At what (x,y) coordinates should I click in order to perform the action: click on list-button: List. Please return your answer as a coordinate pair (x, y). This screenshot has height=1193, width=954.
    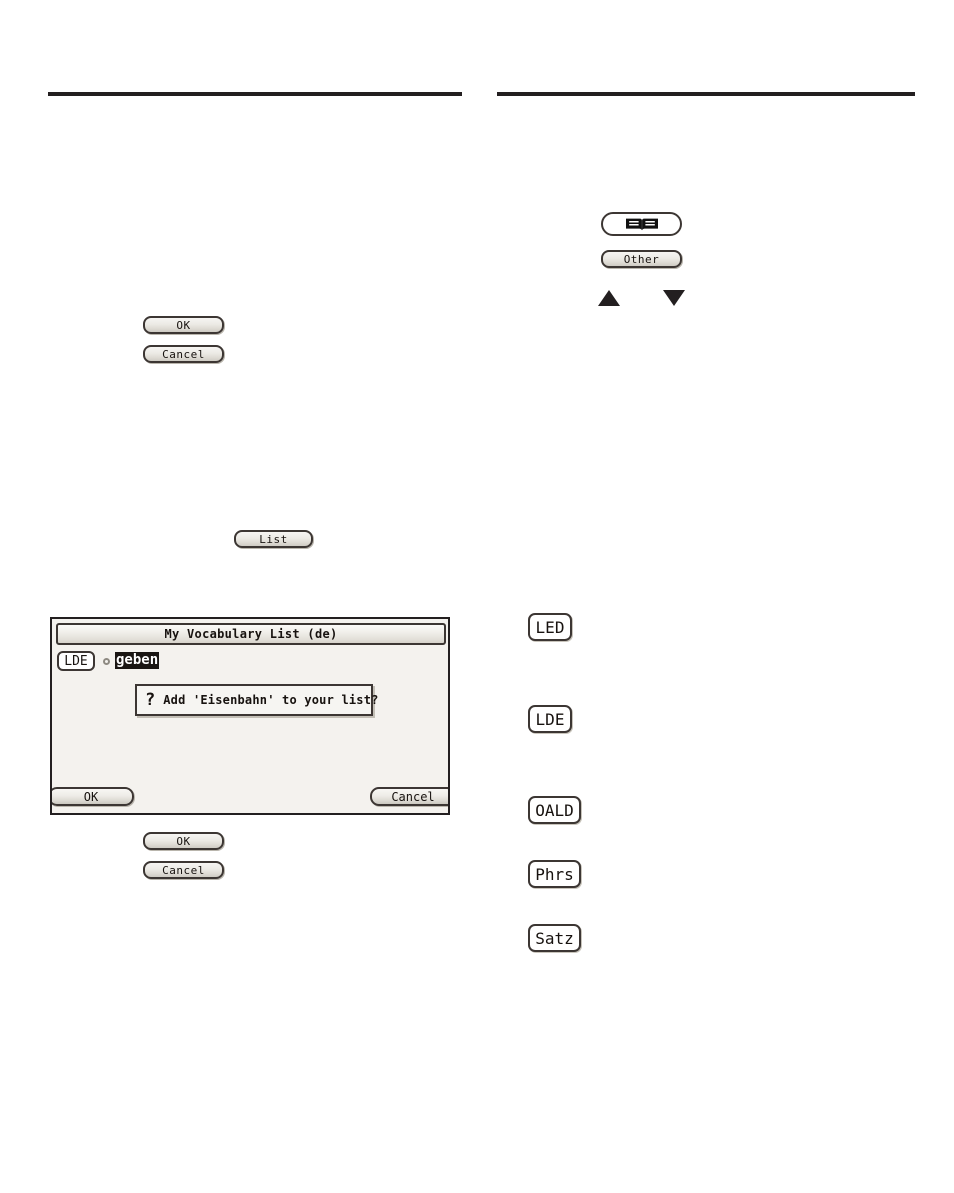
    Looking at the image, I should click on (273, 539).